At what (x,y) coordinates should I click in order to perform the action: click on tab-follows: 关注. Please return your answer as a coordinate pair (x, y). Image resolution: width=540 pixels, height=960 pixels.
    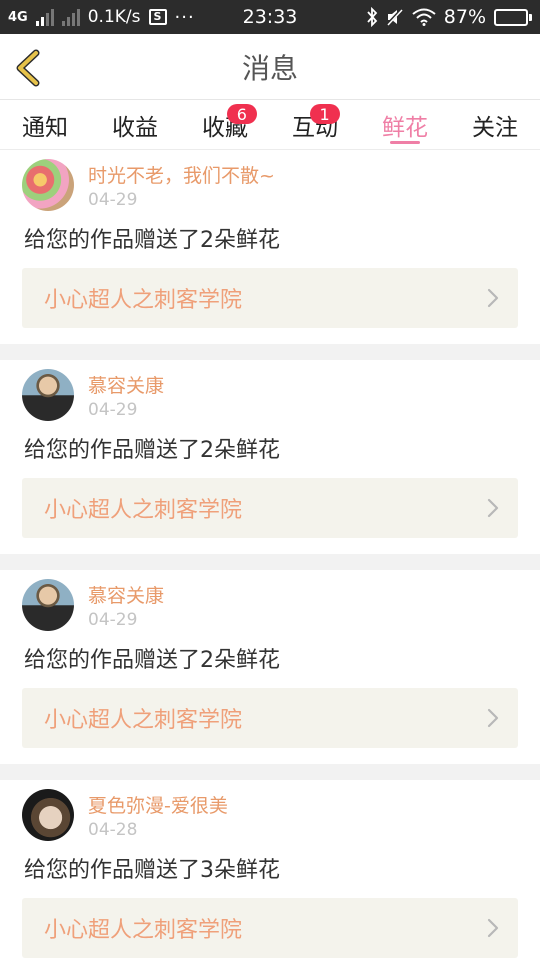
    Looking at the image, I should click on (495, 124).